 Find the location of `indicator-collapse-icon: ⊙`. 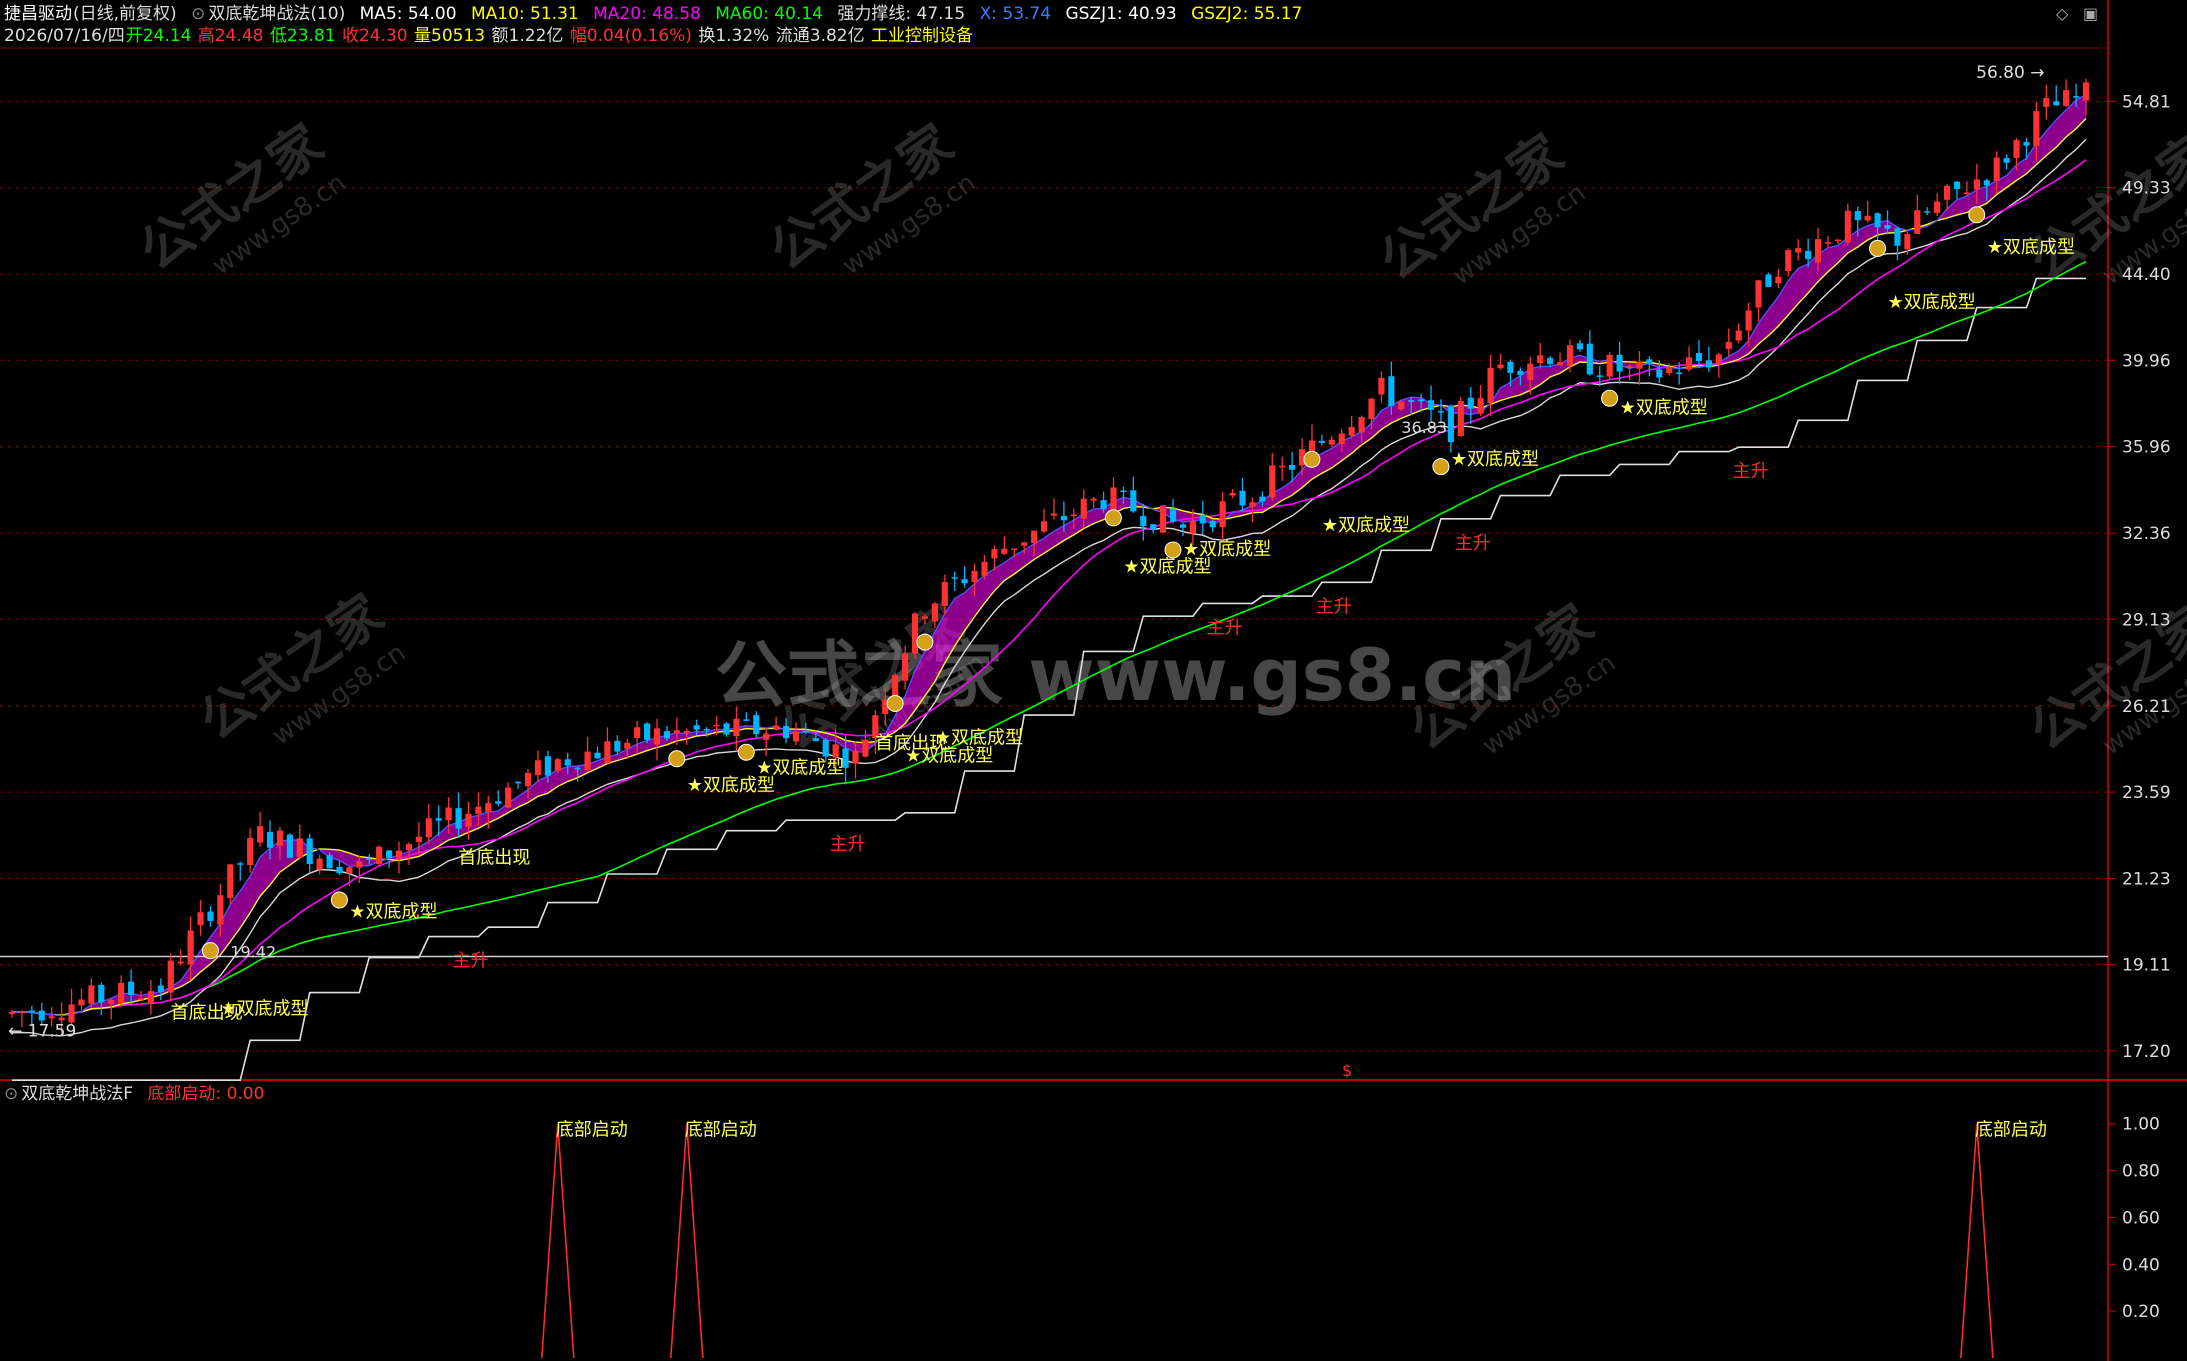

indicator-collapse-icon: ⊙ is located at coordinates (198, 14).